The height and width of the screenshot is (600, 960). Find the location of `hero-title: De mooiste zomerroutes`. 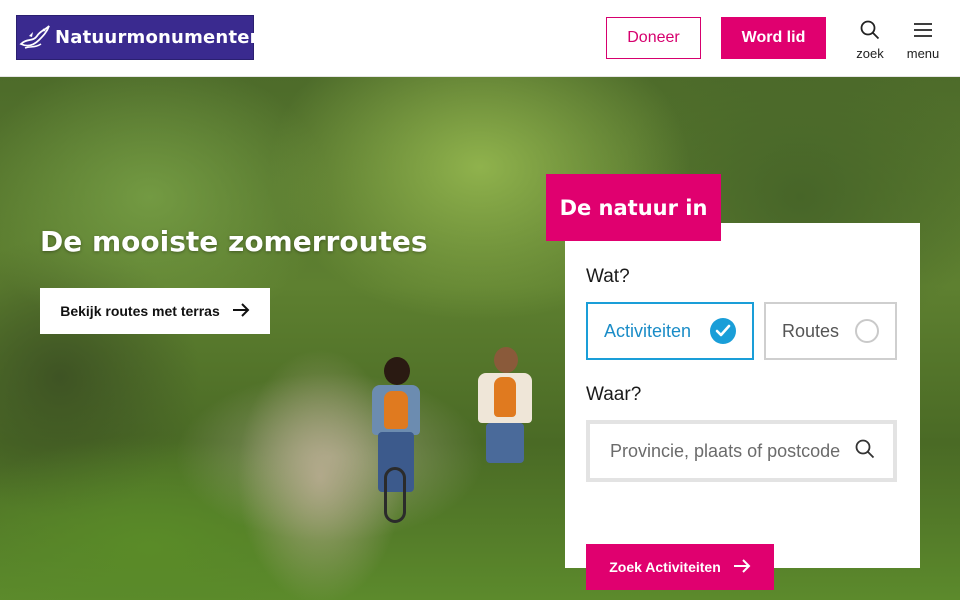

hero-title: De mooiste zomerroutes is located at coordinates (234, 241).